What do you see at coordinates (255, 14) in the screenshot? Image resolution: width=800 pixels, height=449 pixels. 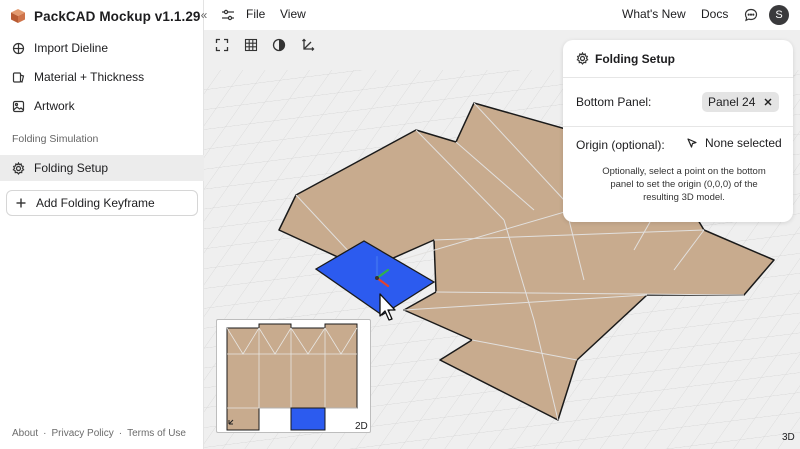 I see `menu-file: File` at bounding box center [255, 14].